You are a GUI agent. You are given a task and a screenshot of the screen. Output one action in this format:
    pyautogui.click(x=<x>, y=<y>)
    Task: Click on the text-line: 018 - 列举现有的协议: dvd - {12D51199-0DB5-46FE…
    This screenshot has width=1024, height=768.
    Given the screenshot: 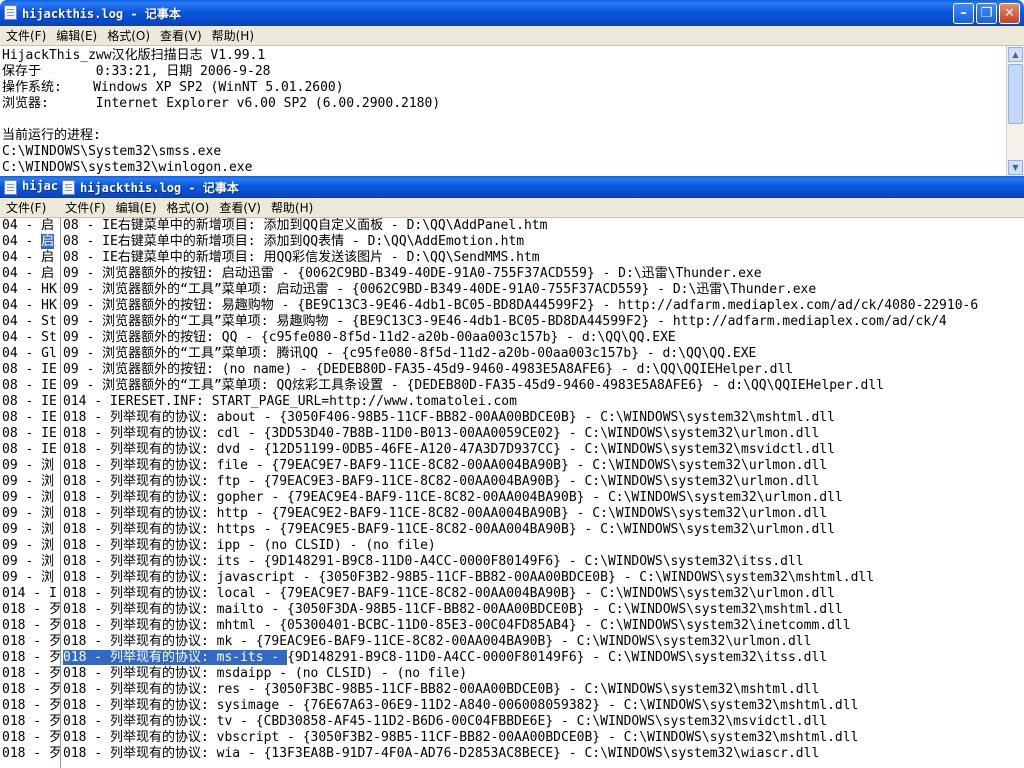 What is the action you would take?
    pyautogui.click(x=449, y=449)
    